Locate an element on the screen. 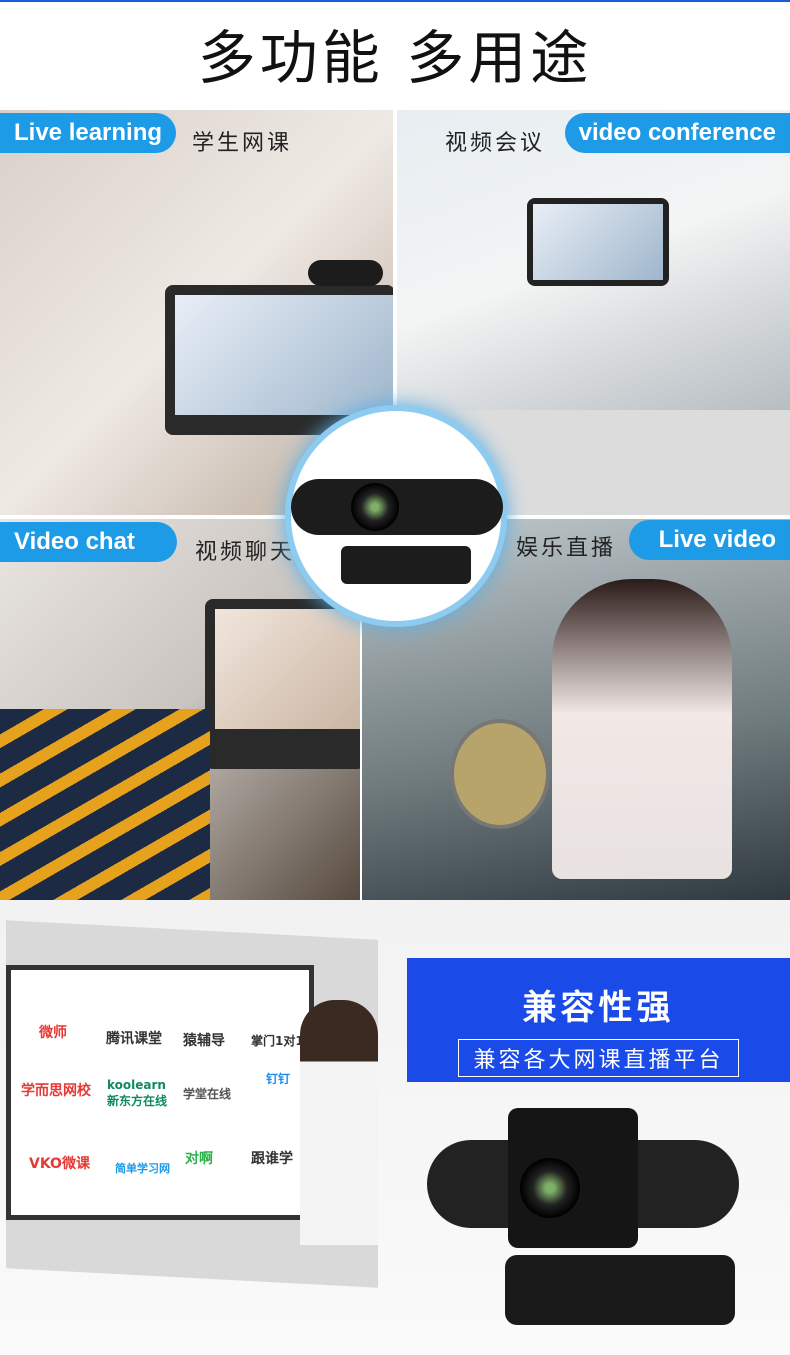 The height and width of the screenshot is (1355, 790). label-live-video-cn: 娱乐直播 is located at coordinates (566, 548).